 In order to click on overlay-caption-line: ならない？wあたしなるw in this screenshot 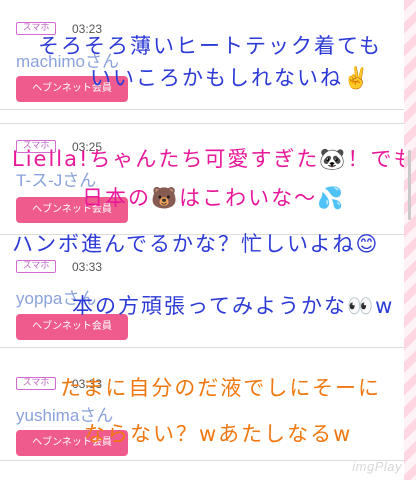, I will do `click(218, 434)`.